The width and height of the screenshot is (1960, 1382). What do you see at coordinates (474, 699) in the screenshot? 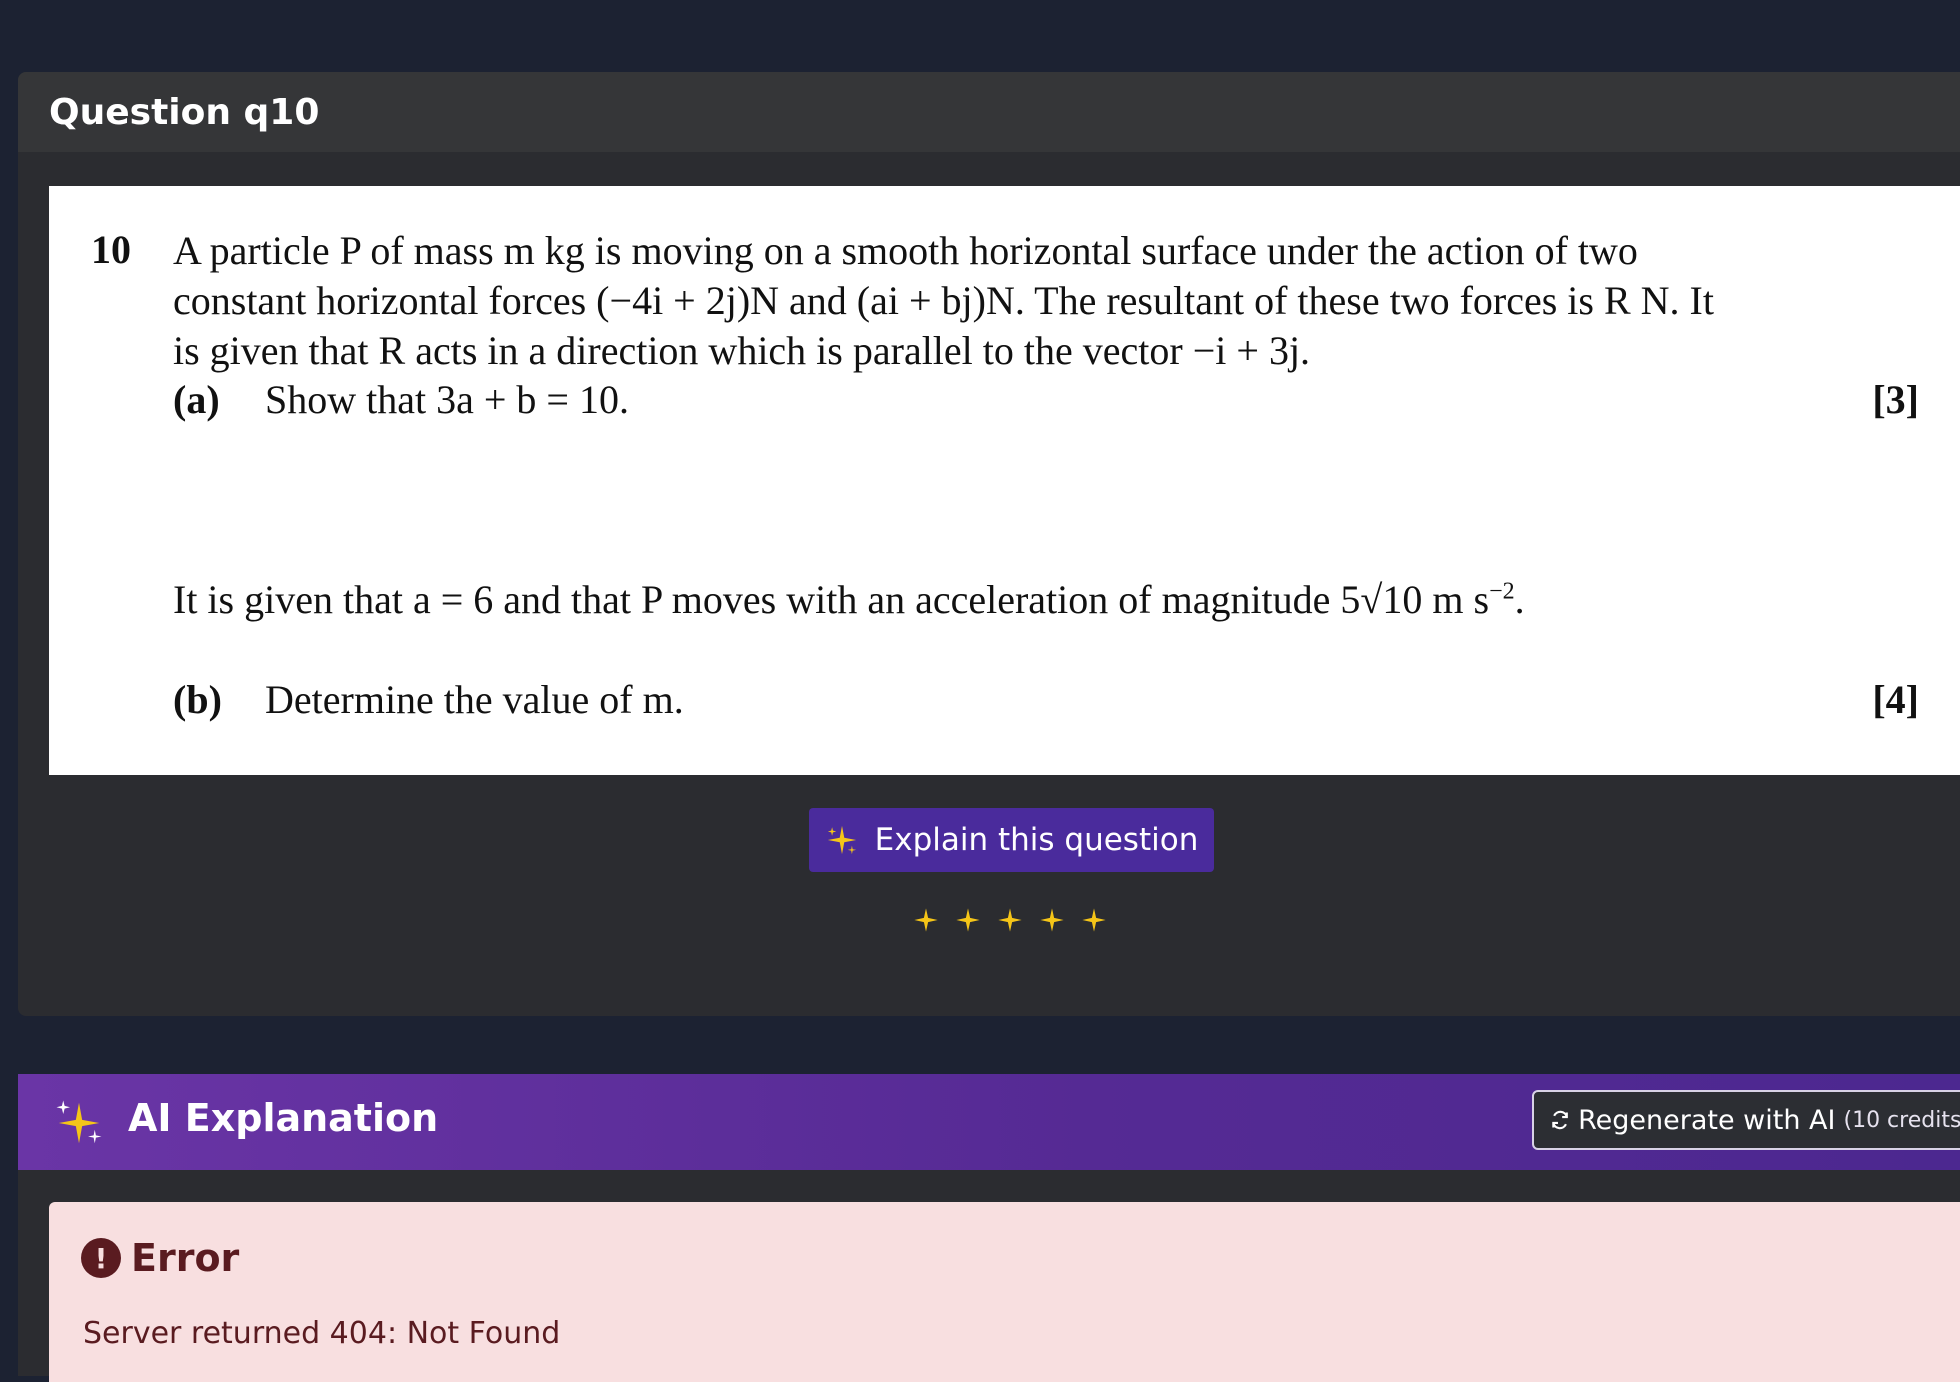
I see `part-b-text: Determine the value of m.` at bounding box center [474, 699].